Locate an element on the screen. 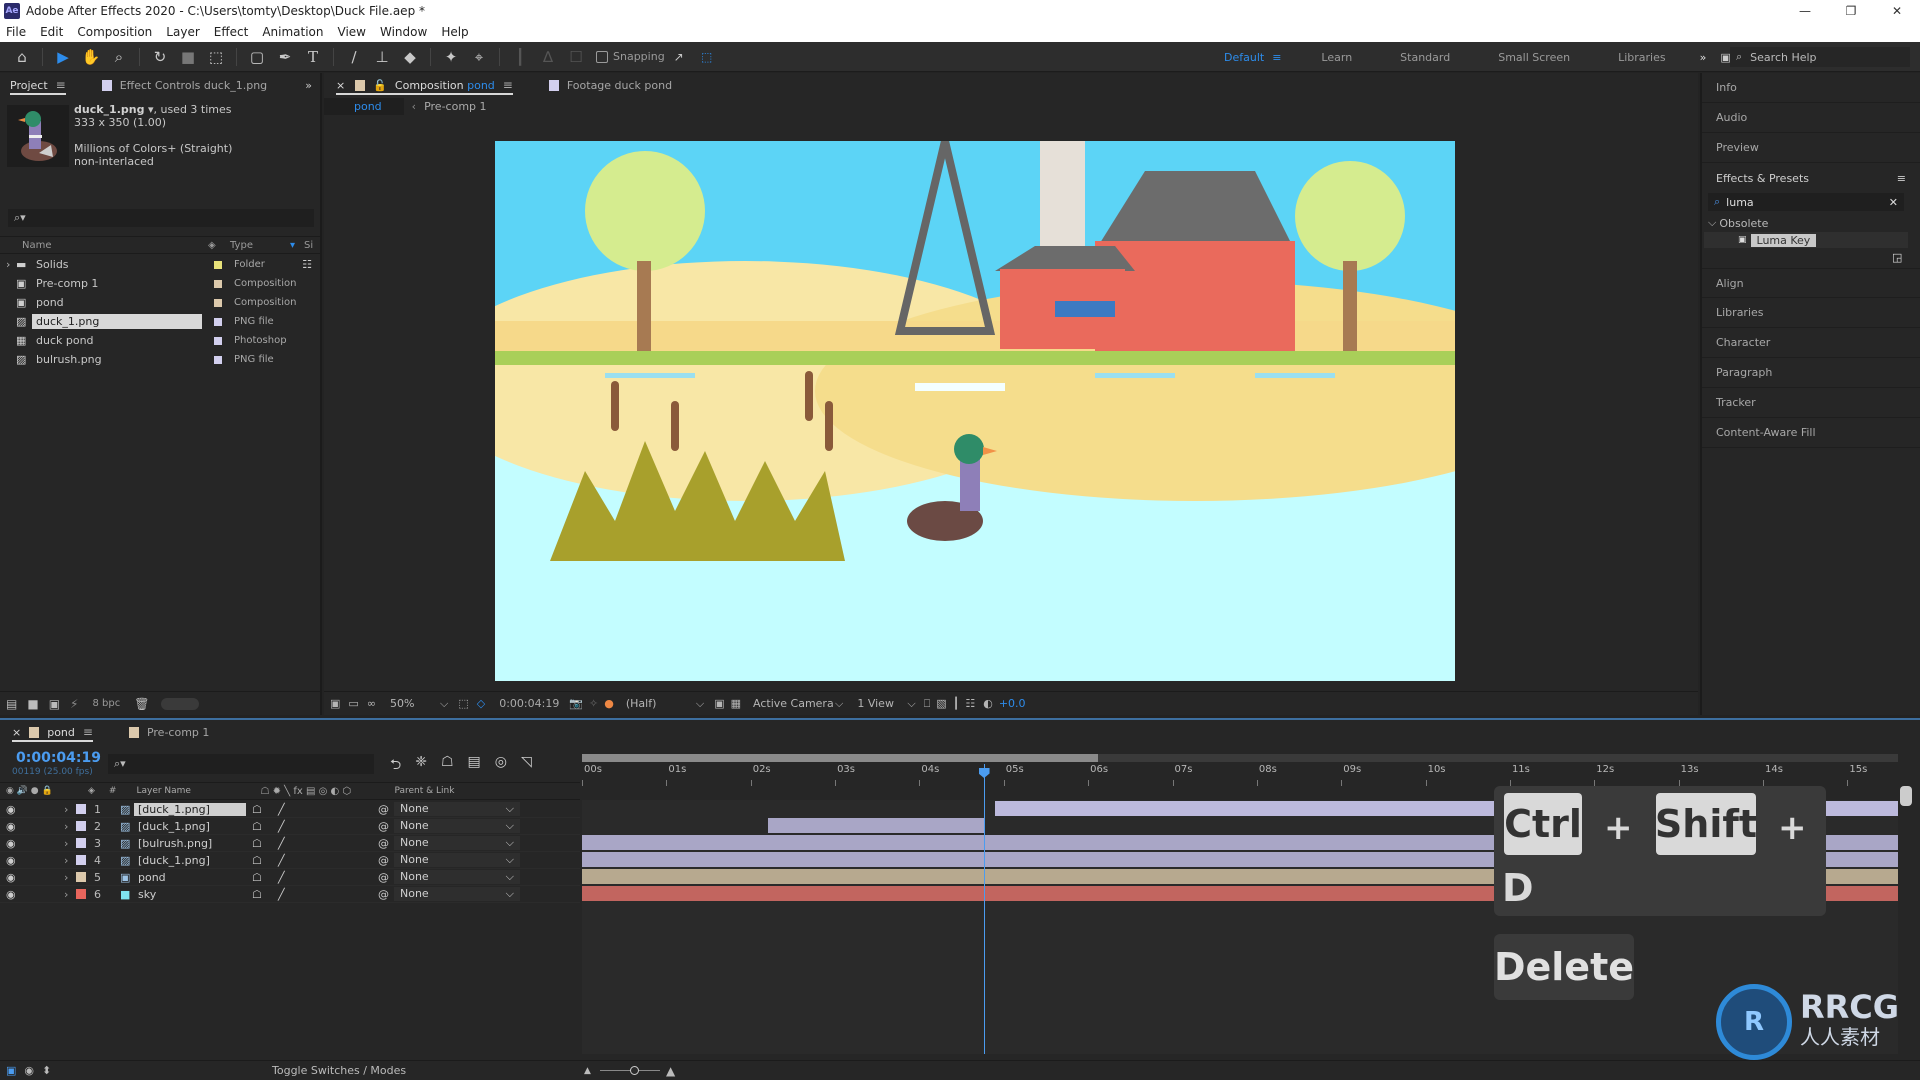 The height and width of the screenshot is (1080, 1920). project-search-input: ⌕▾ is located at coordinates (161, 218).